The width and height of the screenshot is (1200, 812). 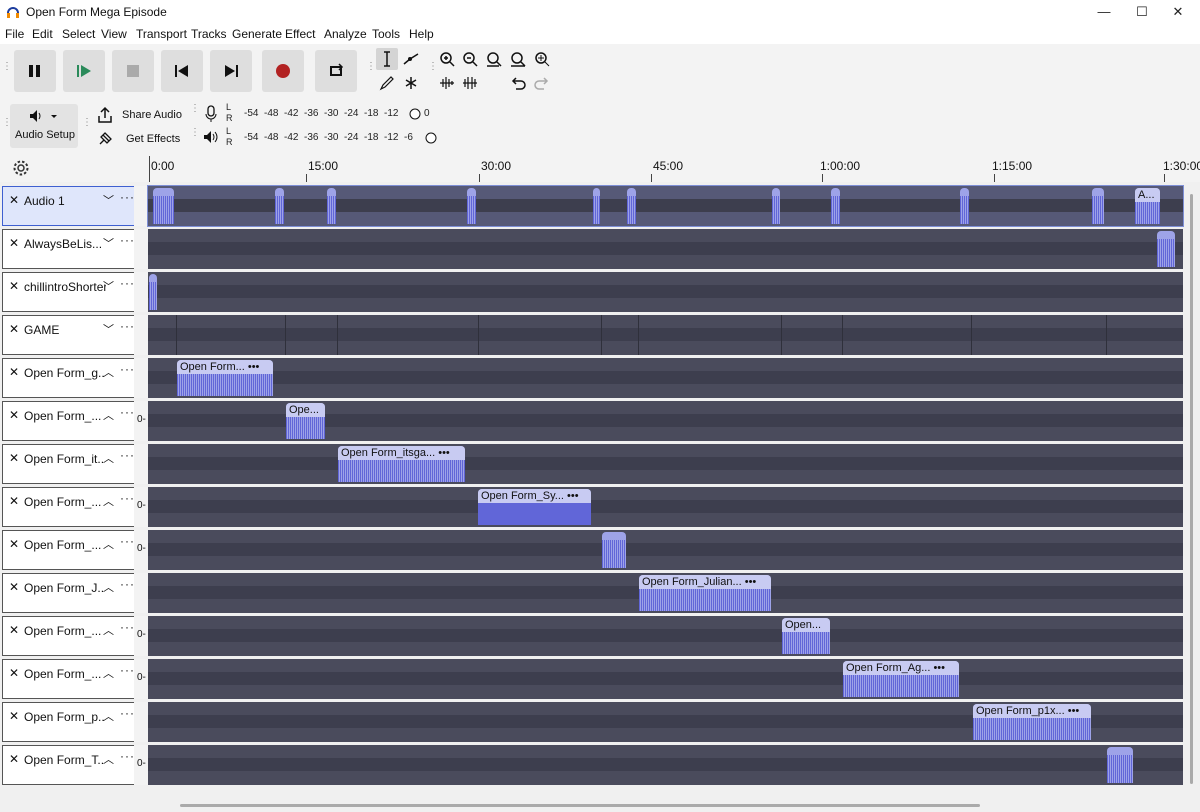 I want to click on track-name: Audio 1, so click(x=64, y=201).